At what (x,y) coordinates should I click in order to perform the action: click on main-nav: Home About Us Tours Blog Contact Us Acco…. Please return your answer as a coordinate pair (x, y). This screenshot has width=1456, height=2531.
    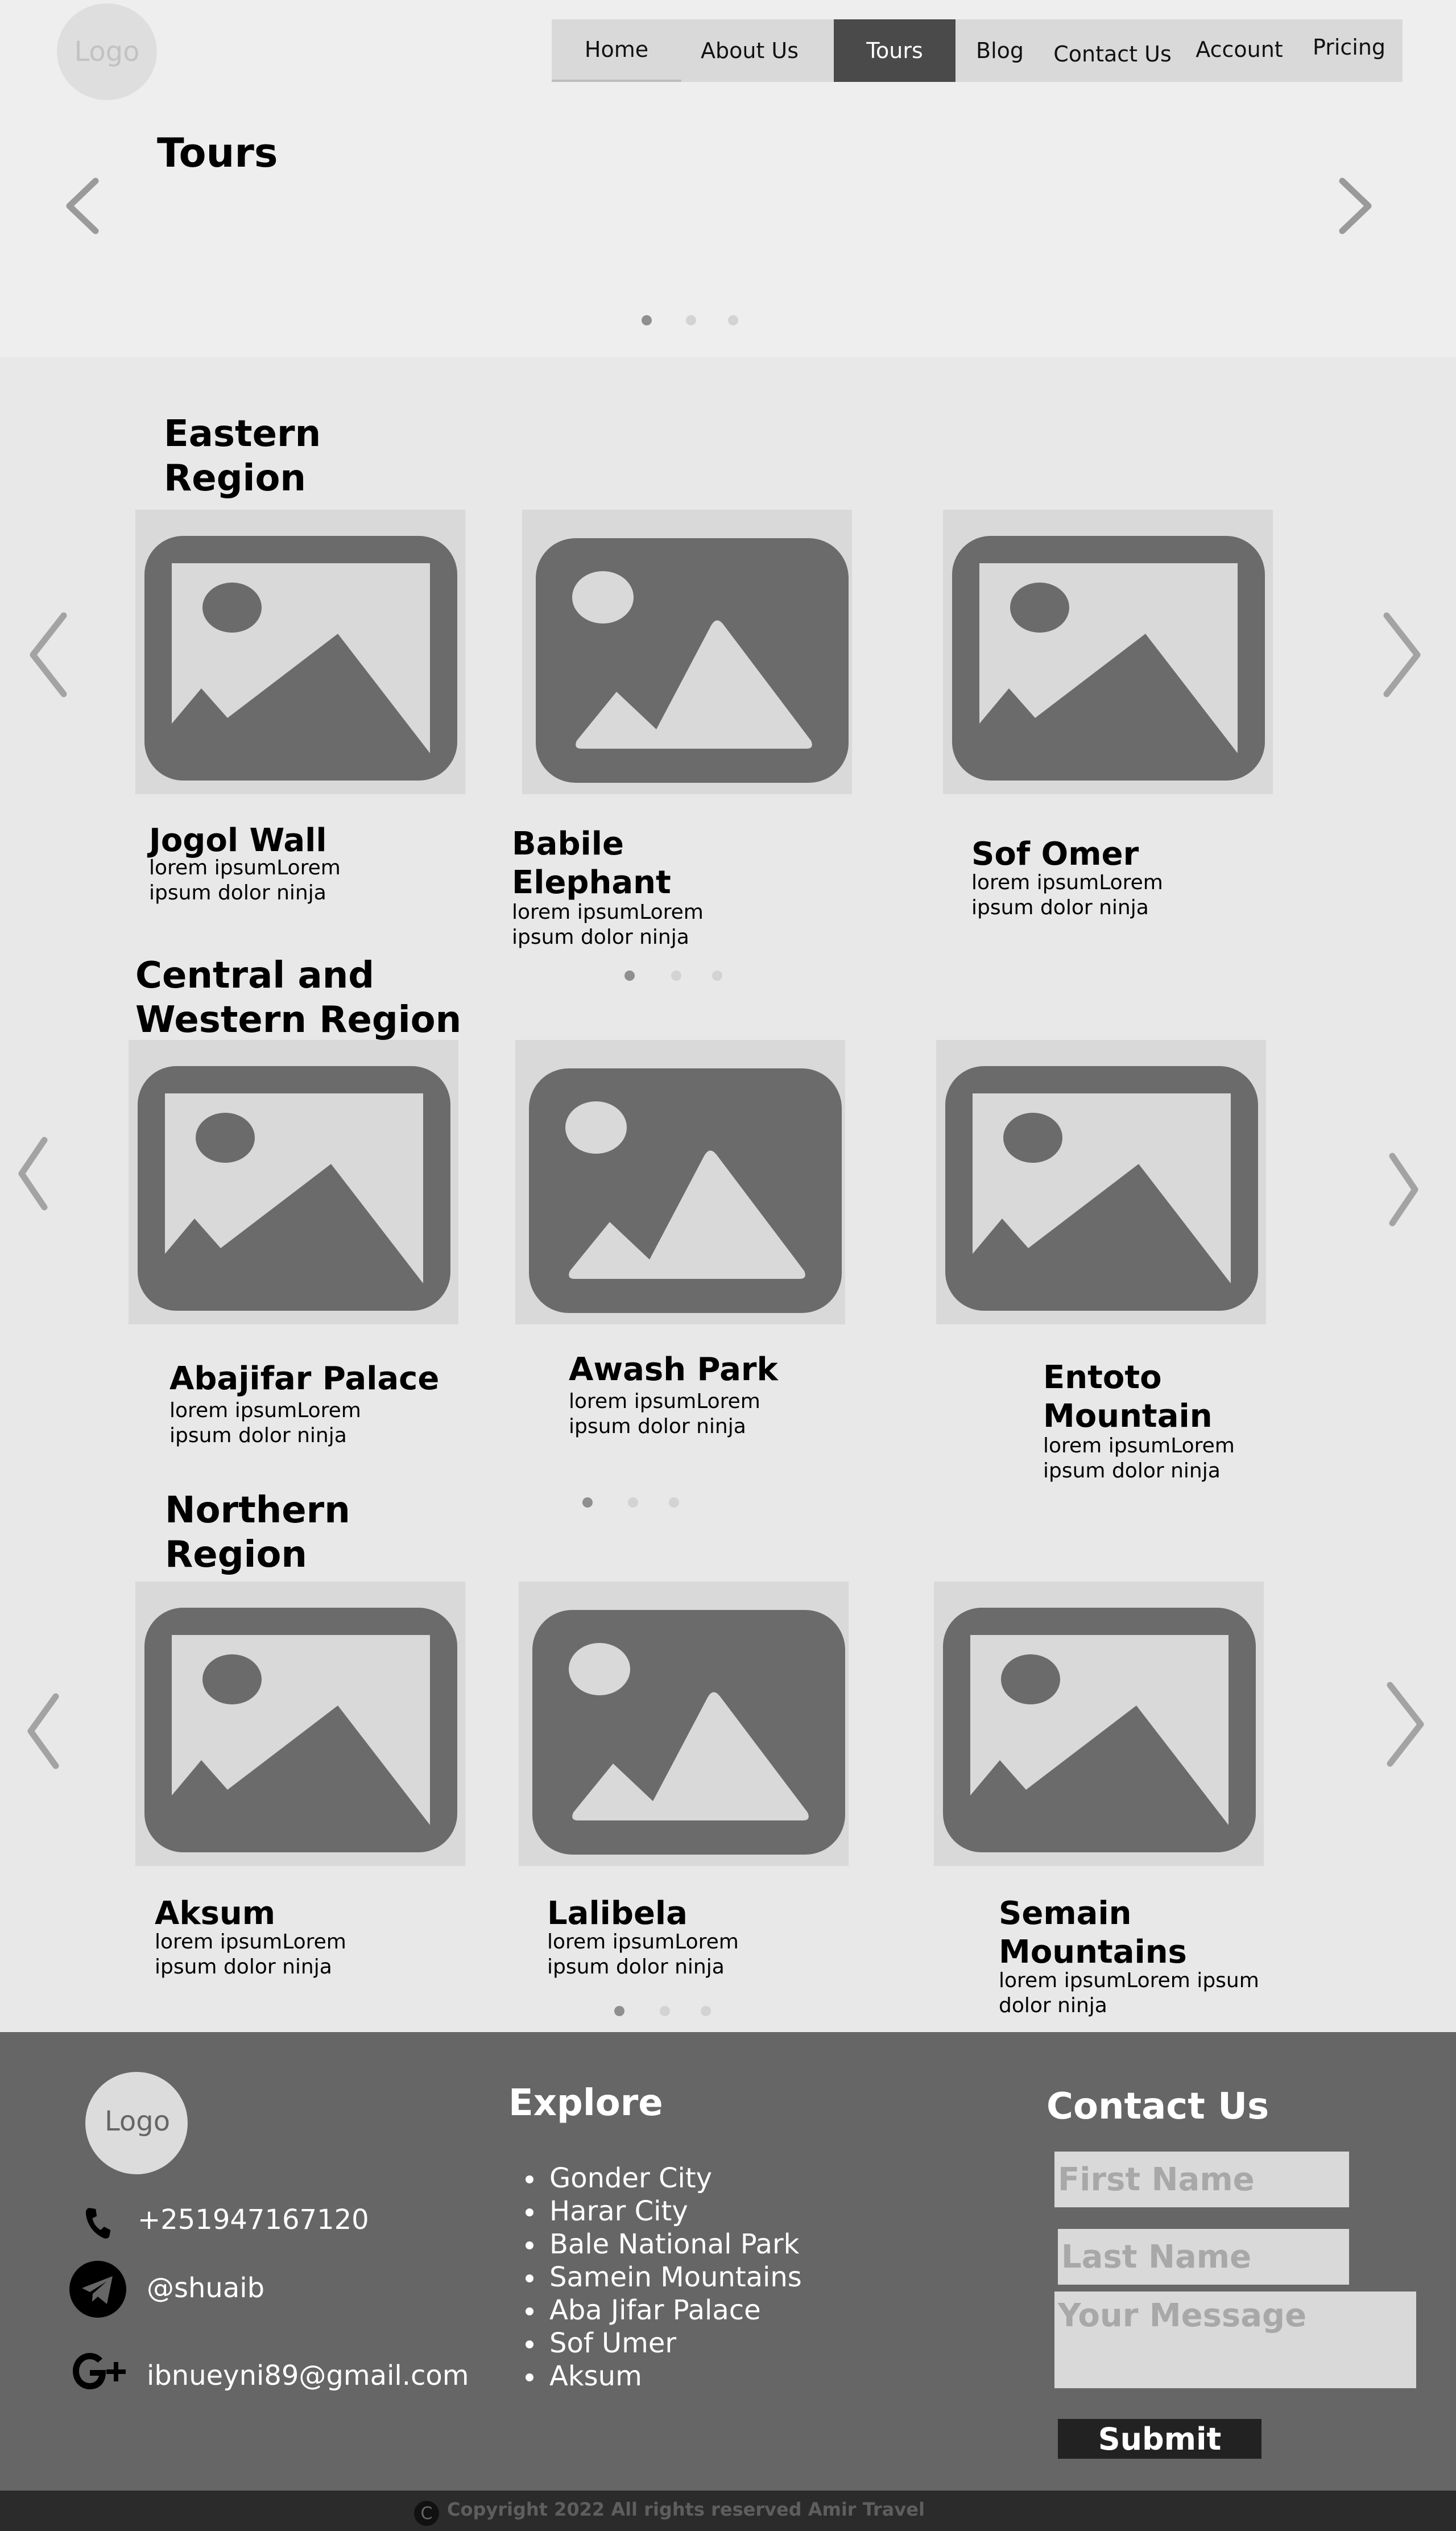
    Looking at the image, I should click on (977, 50).